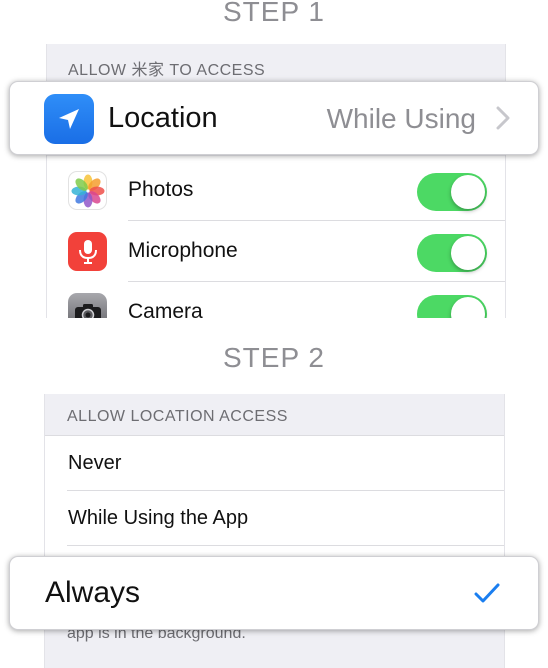  What do you see at coordinates (276, 190) in the screenshot?
I see `permission-row-photos: Photos` at bounding box center [276, 190].